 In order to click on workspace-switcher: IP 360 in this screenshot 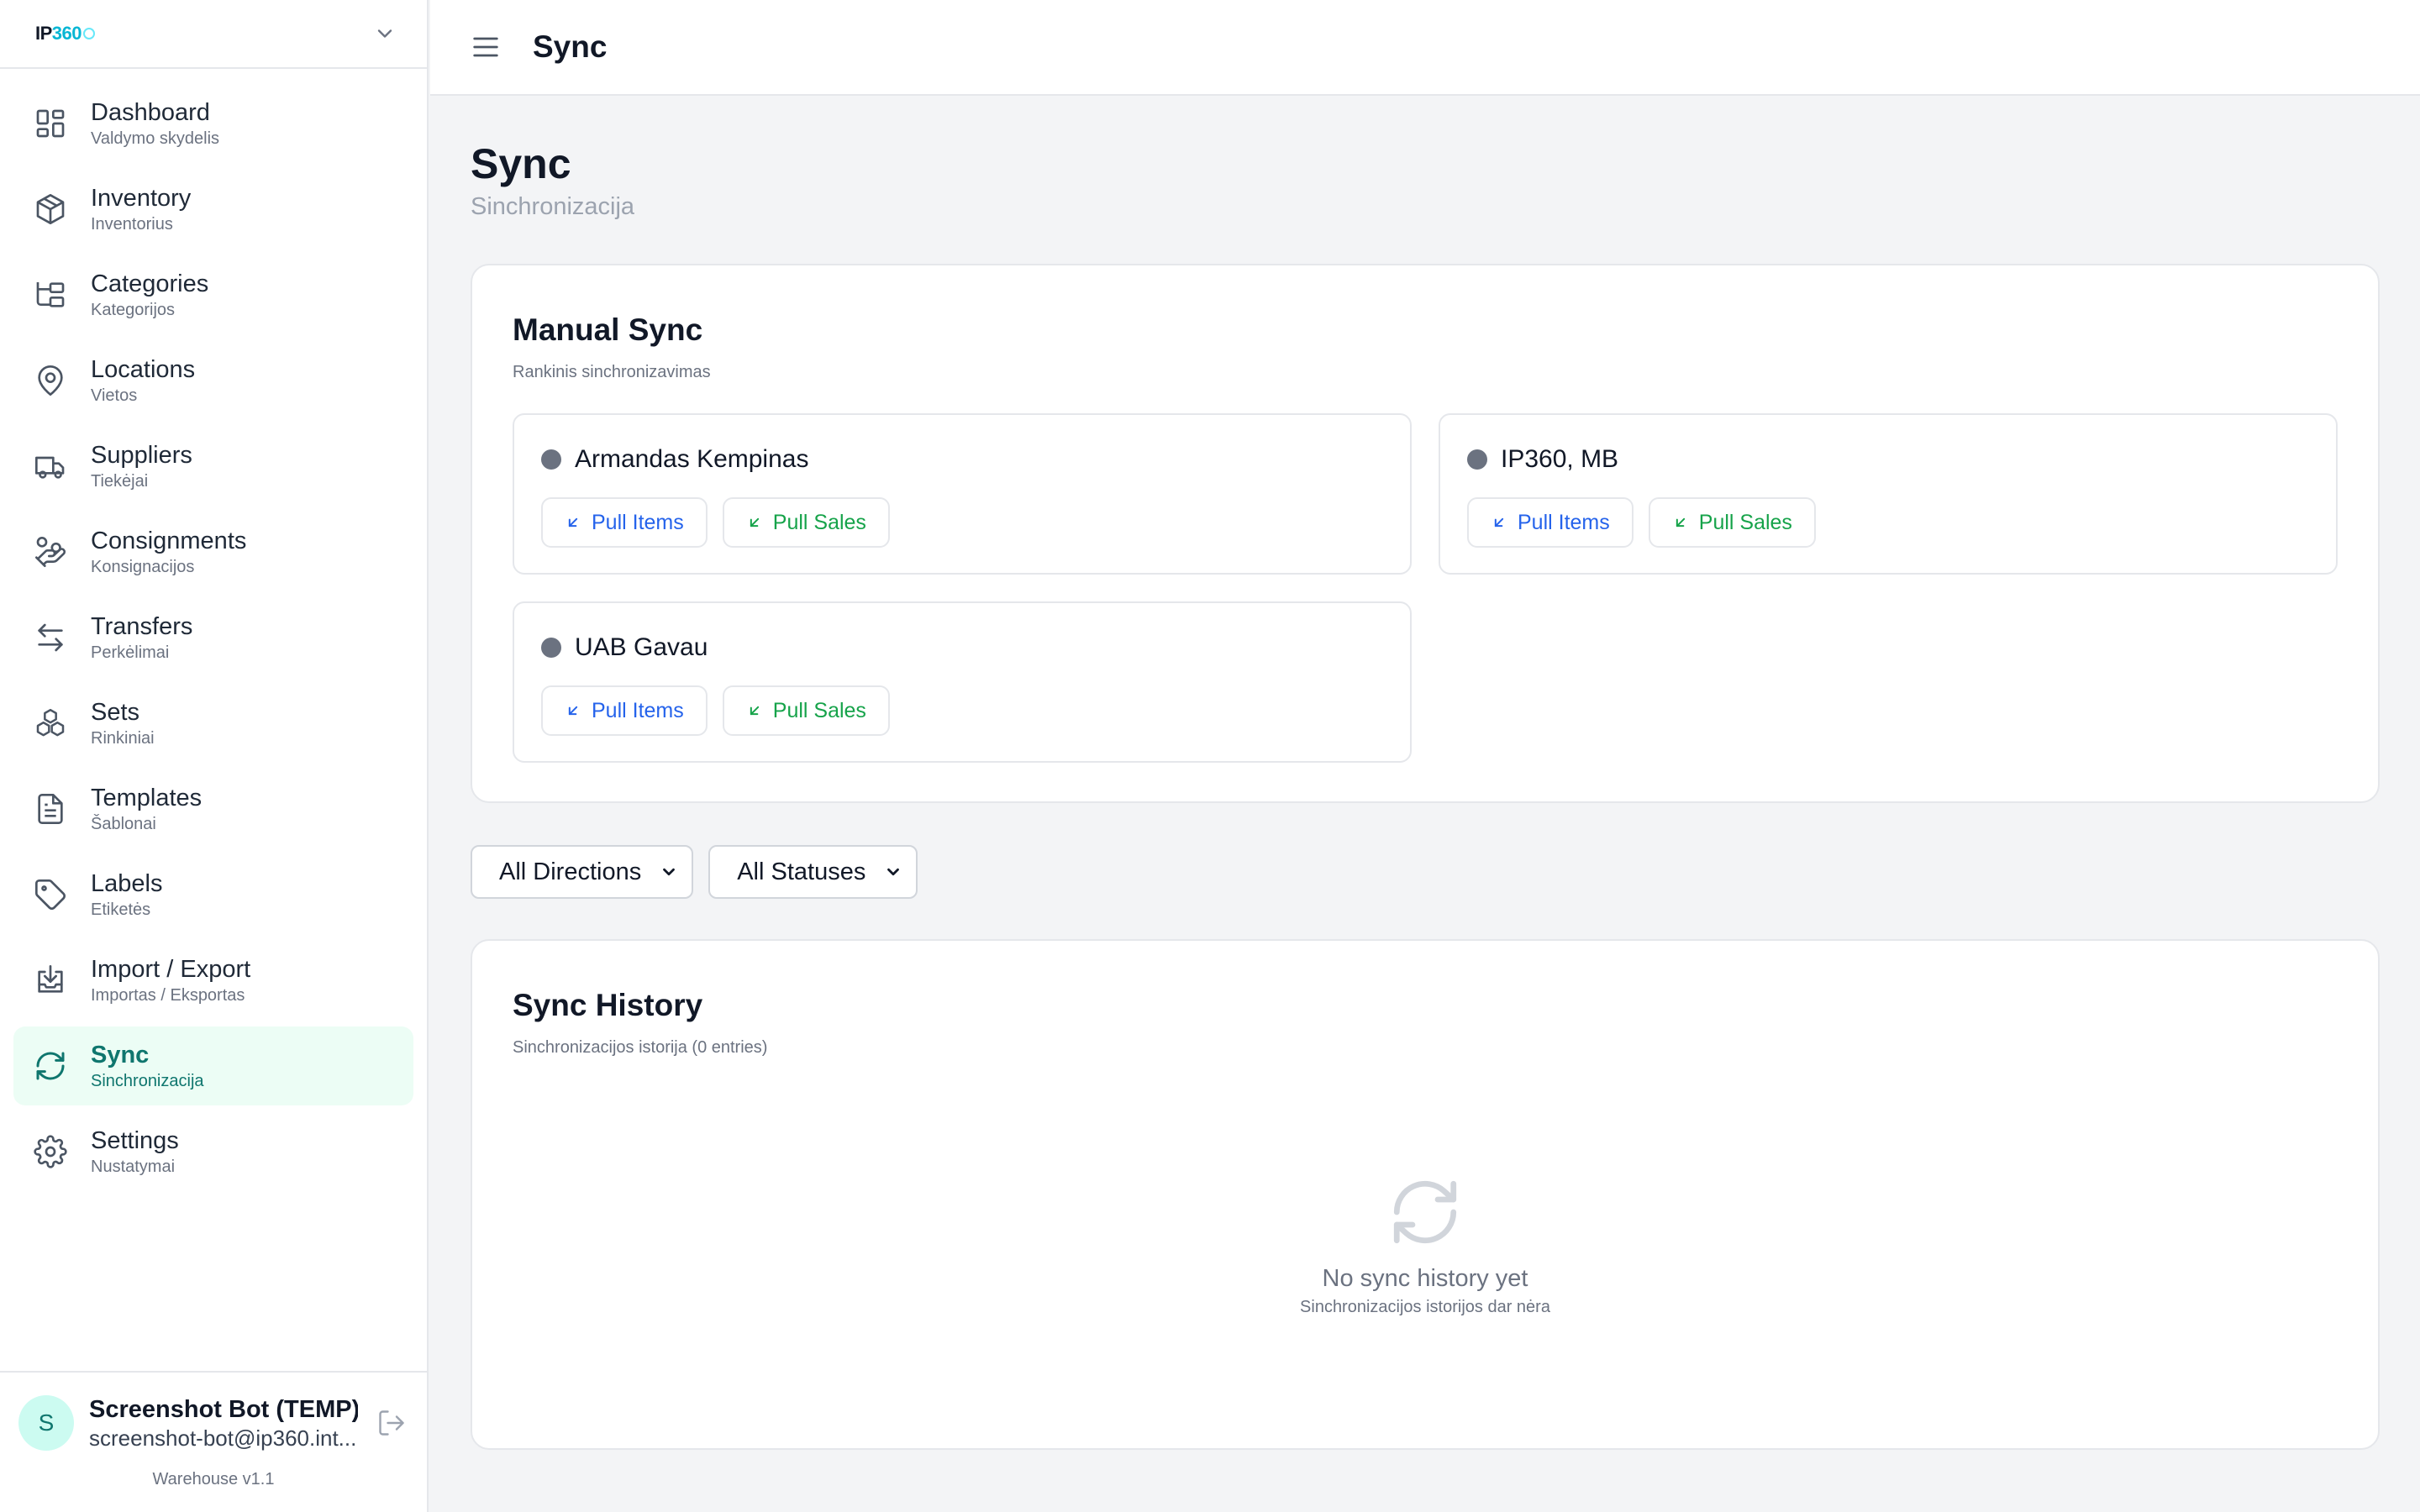, I will do `click(214, 34)`.